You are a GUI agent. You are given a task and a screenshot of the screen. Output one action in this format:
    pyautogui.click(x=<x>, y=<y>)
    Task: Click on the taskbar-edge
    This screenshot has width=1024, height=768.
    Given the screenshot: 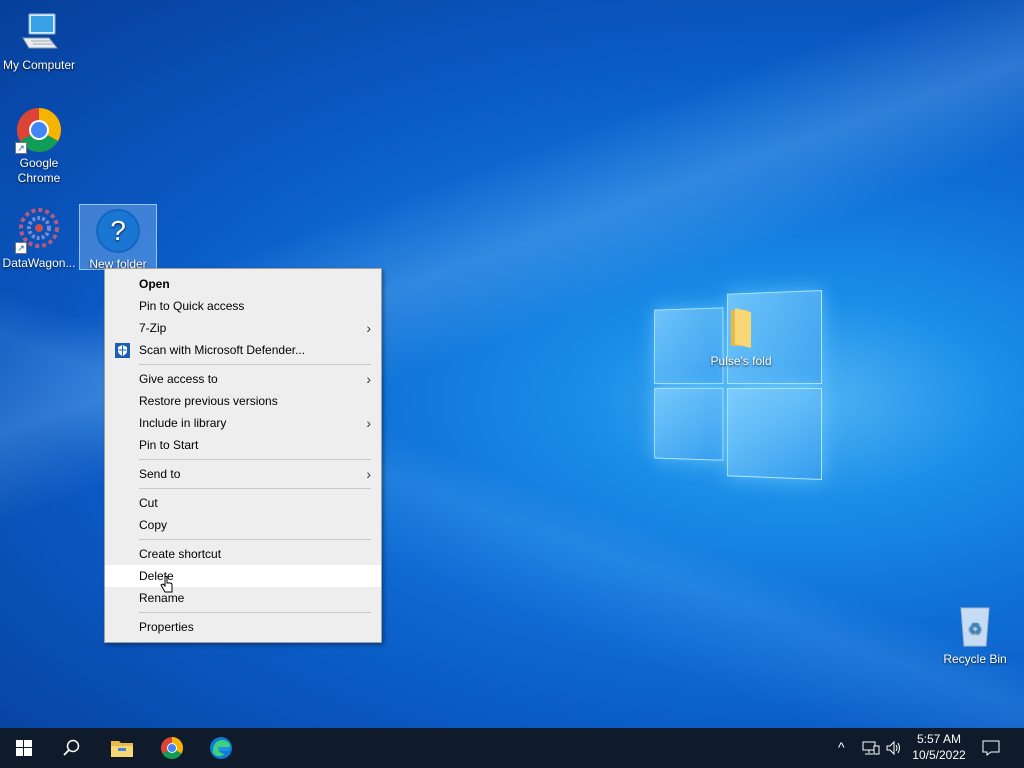 What is the action you would take?
    pyautogui.click(x=221, y=748)
    